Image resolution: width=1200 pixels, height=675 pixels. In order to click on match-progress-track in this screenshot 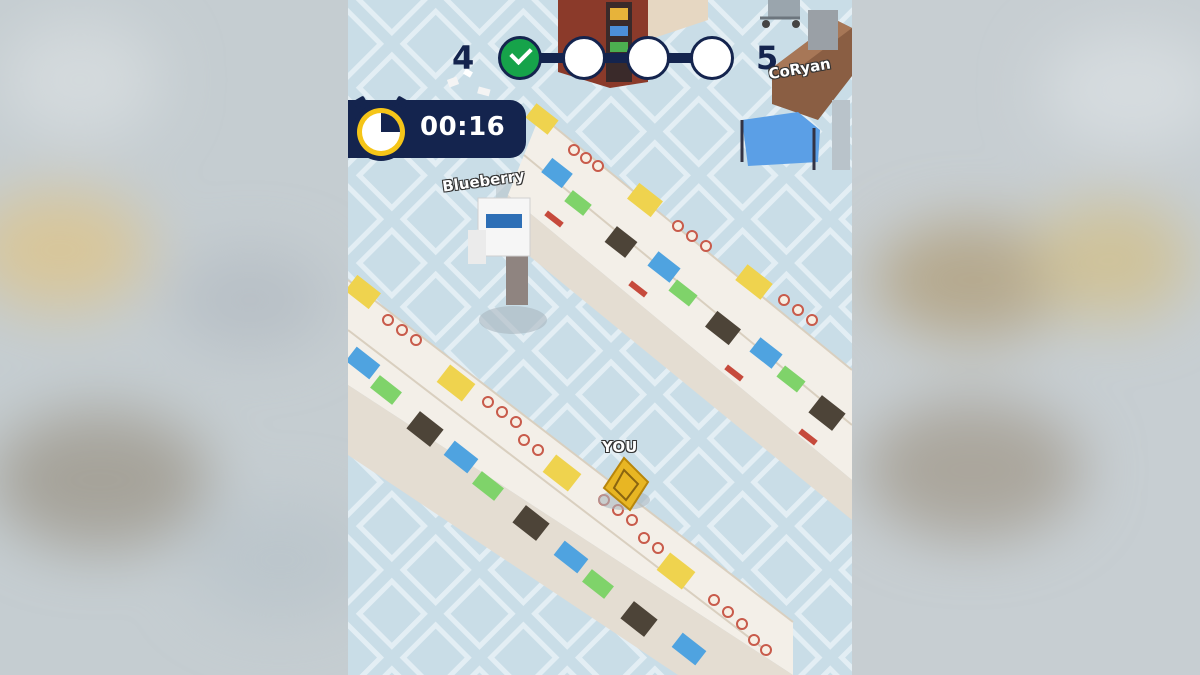, I will do `click(618, 61)`.